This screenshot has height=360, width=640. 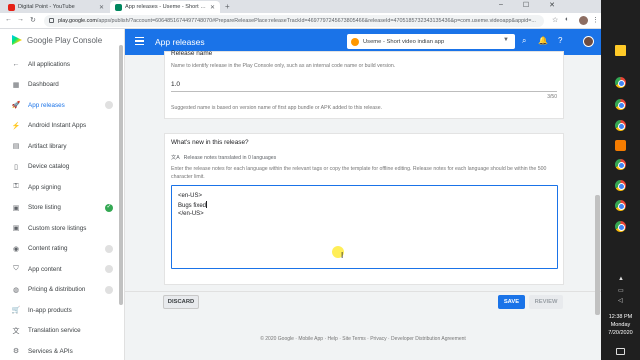 What do you see at coordinates (139, 41) in the screenshot?
I see `hamburger-menu-icon` at bounding box center [139, 41].